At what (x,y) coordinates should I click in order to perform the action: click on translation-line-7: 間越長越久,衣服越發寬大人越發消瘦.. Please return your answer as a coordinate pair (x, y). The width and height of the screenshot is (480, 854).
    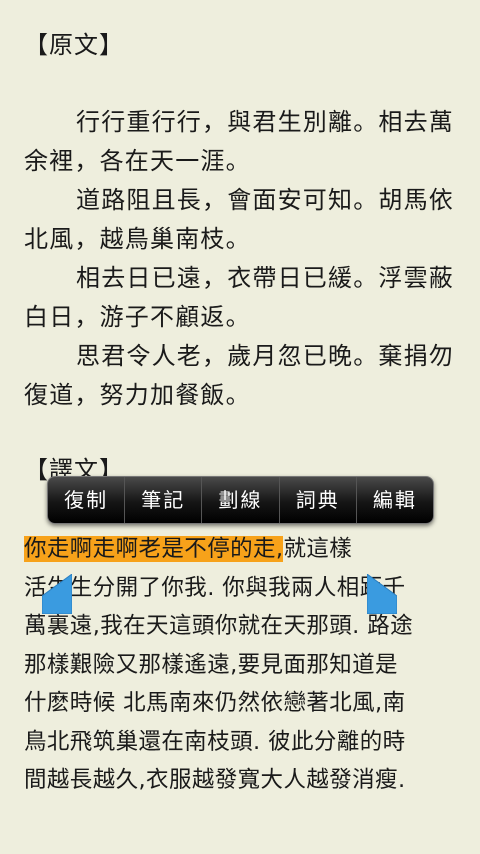
    Looking at the image, I should click on (244, 780).